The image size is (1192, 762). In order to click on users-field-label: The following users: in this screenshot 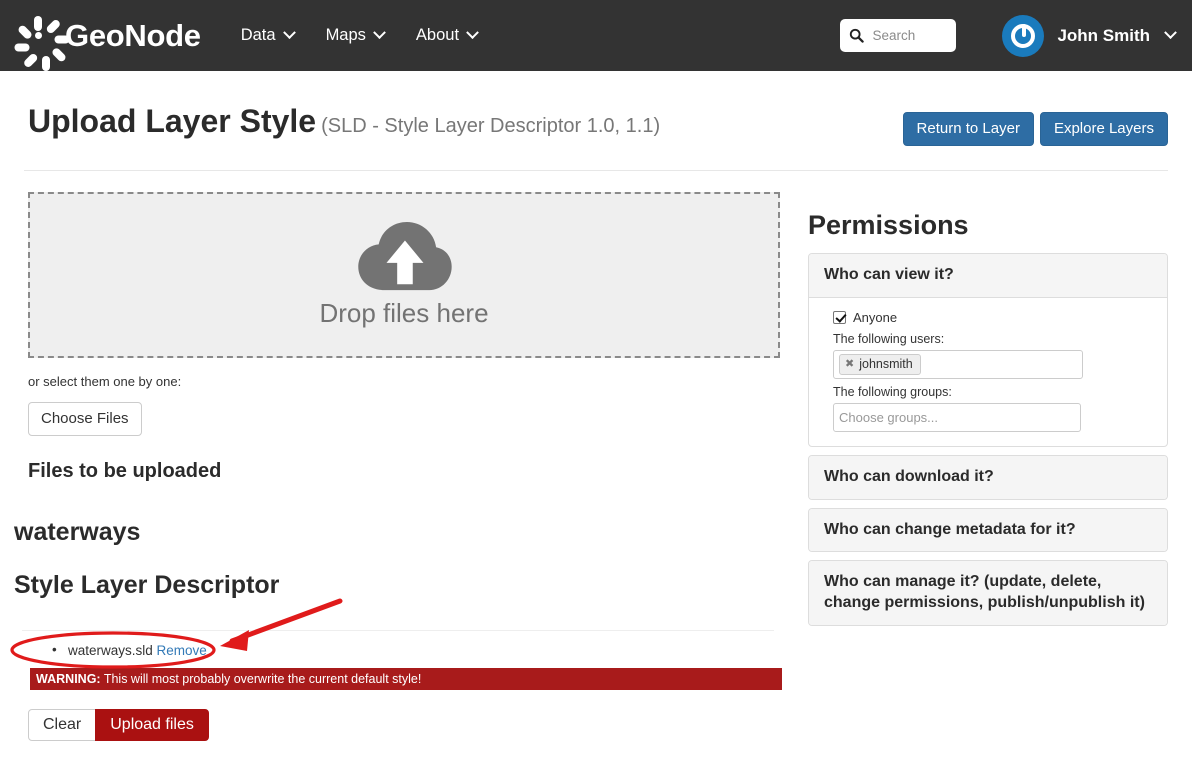, I will do `click(889, 338)`.